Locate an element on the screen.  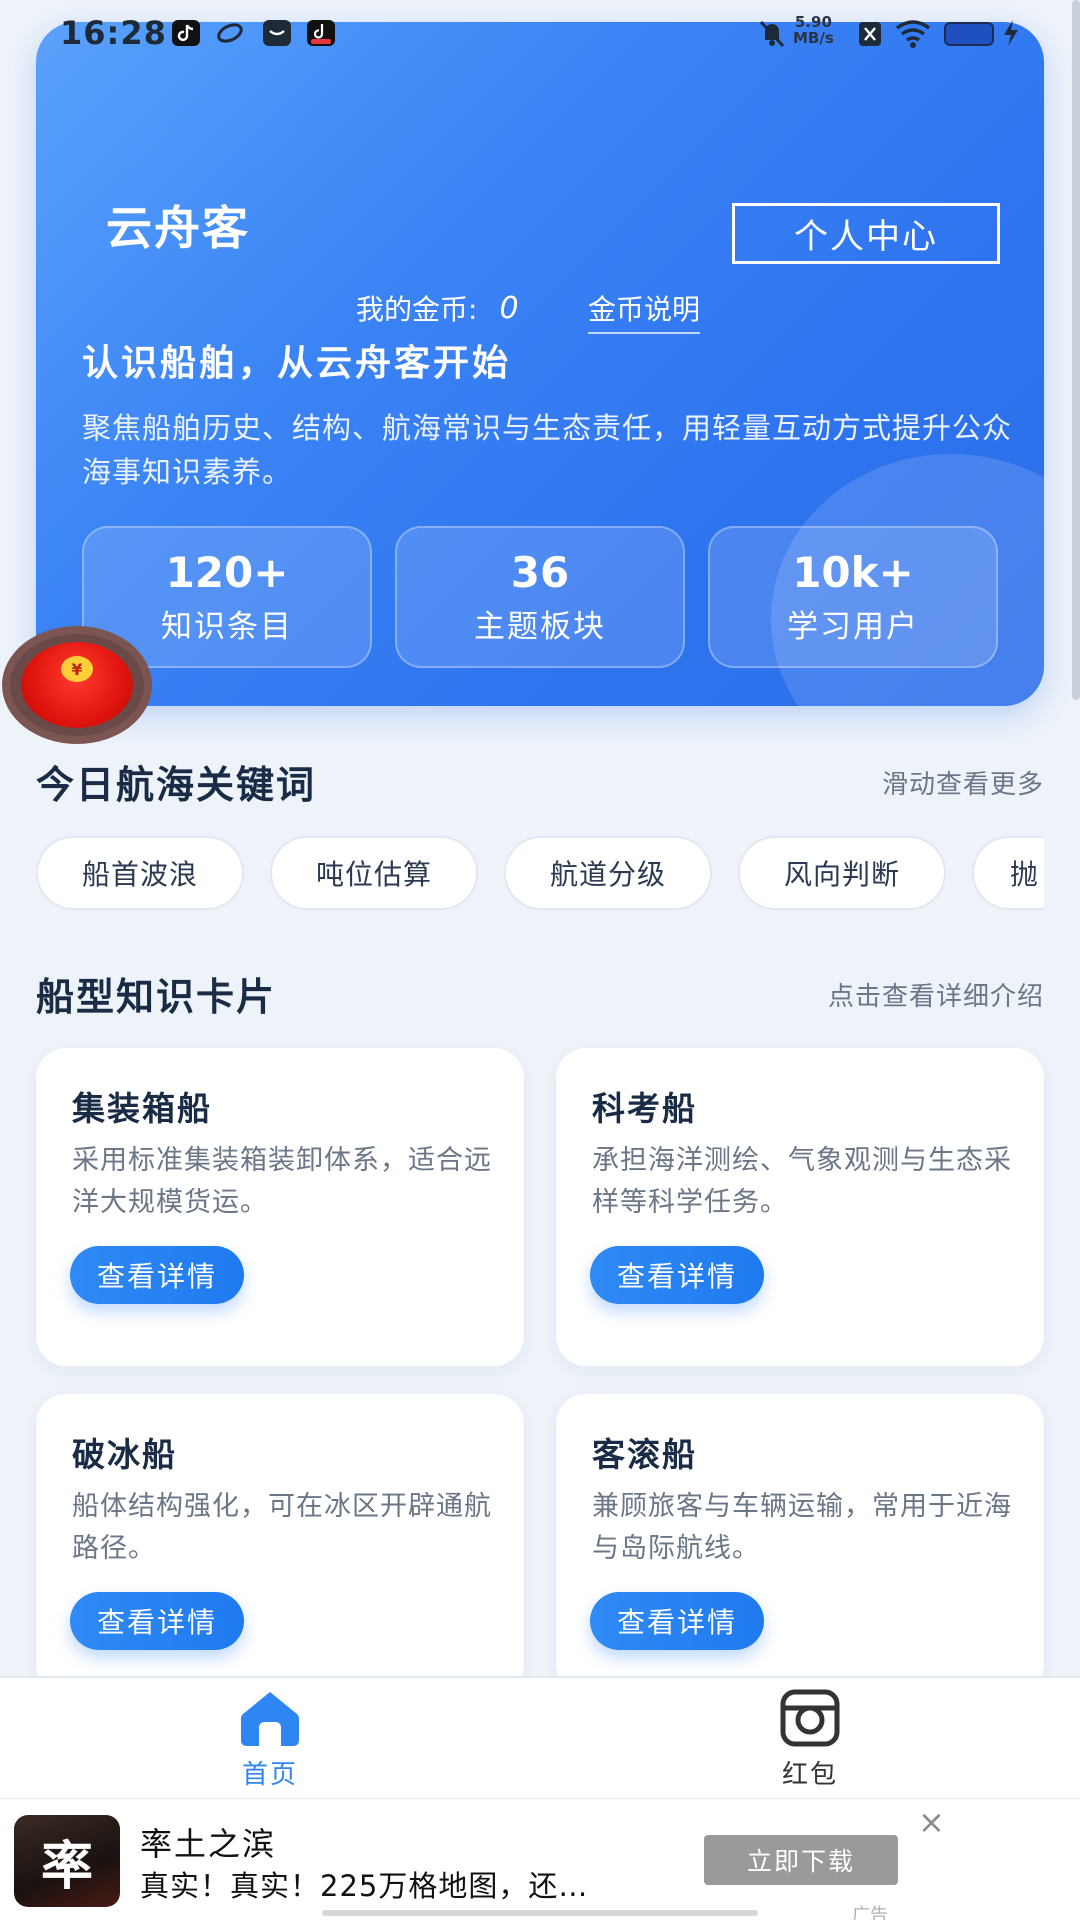
keyword-chip: 航道分级 is located at coordinates (608, 873).